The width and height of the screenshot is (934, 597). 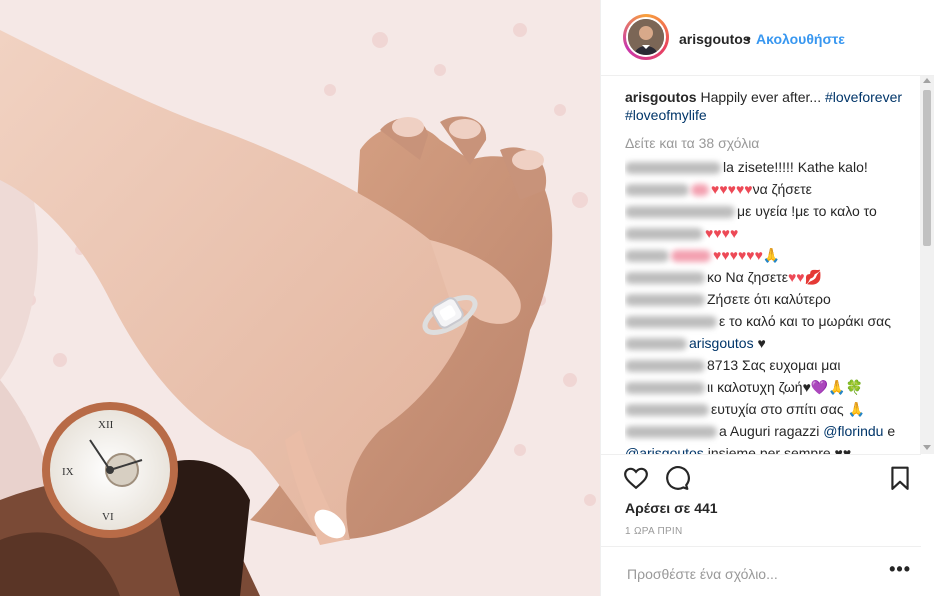 I want to click on hearts-emoji: ♥♥♥♥♥, so click(x=732, y=189).